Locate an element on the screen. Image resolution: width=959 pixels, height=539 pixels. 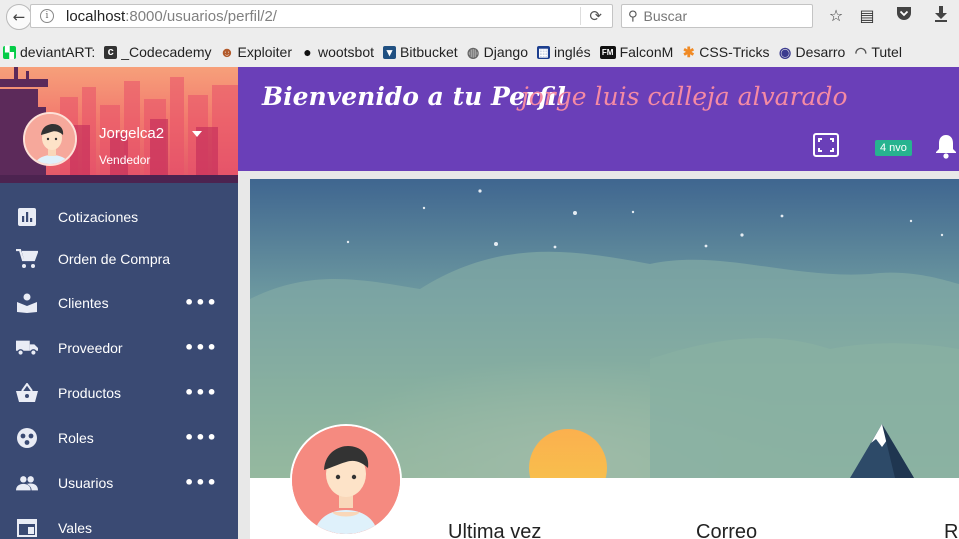
fullscreen-icon is located at coordinates (826, 145).